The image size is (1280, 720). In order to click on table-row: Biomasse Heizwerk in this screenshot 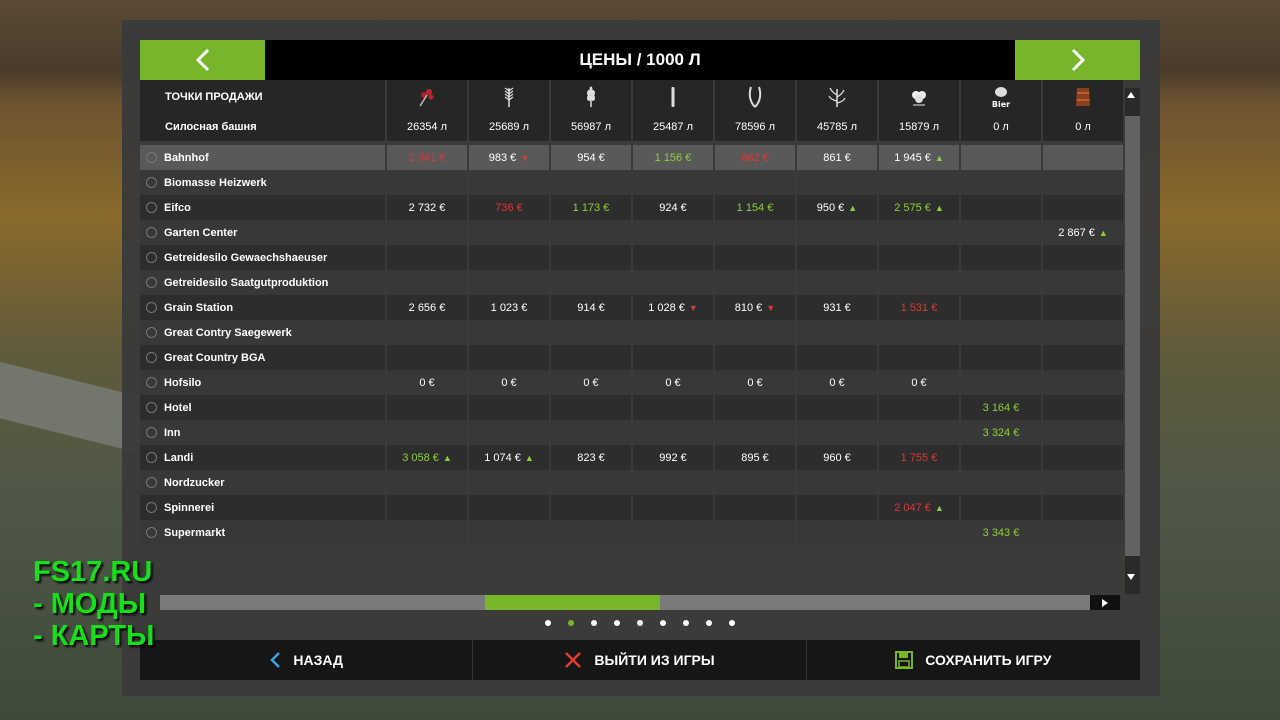, I will do `click(632, 182)`.